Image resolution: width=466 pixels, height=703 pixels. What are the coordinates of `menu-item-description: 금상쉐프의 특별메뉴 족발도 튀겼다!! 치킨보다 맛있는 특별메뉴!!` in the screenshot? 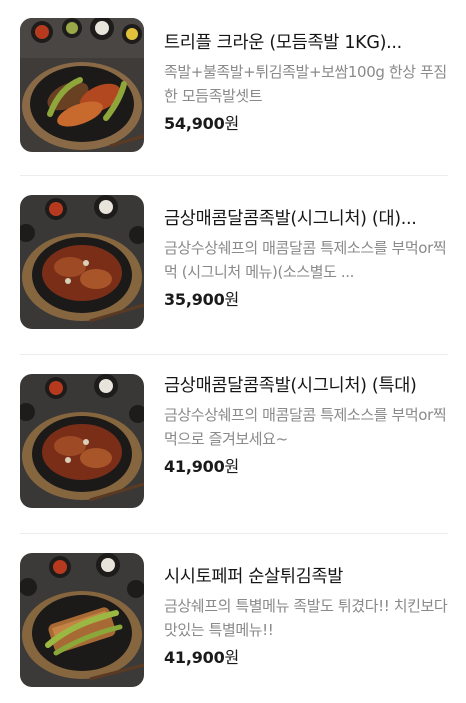 It's located at (306, 618).